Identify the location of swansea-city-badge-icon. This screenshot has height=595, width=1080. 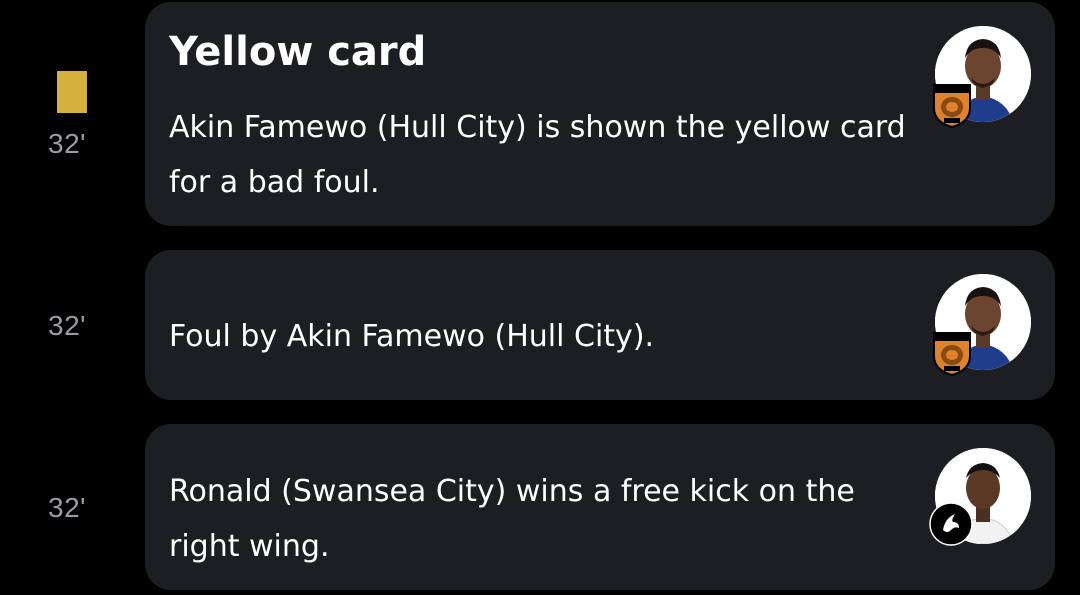
(951, 524).